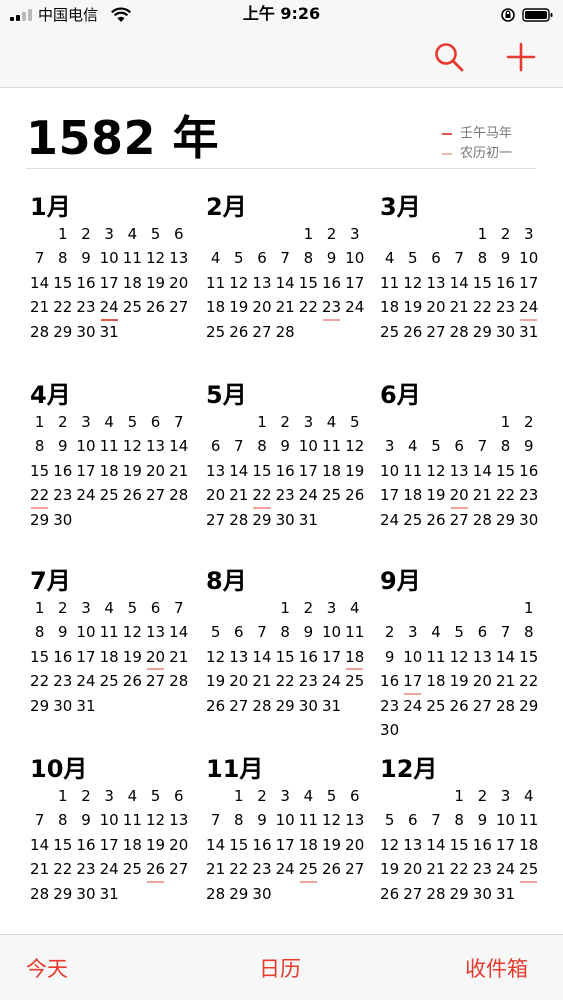  Describe the element at coordinates (505, 332) in the screenshot. I see `day-cell: 30` at that location.